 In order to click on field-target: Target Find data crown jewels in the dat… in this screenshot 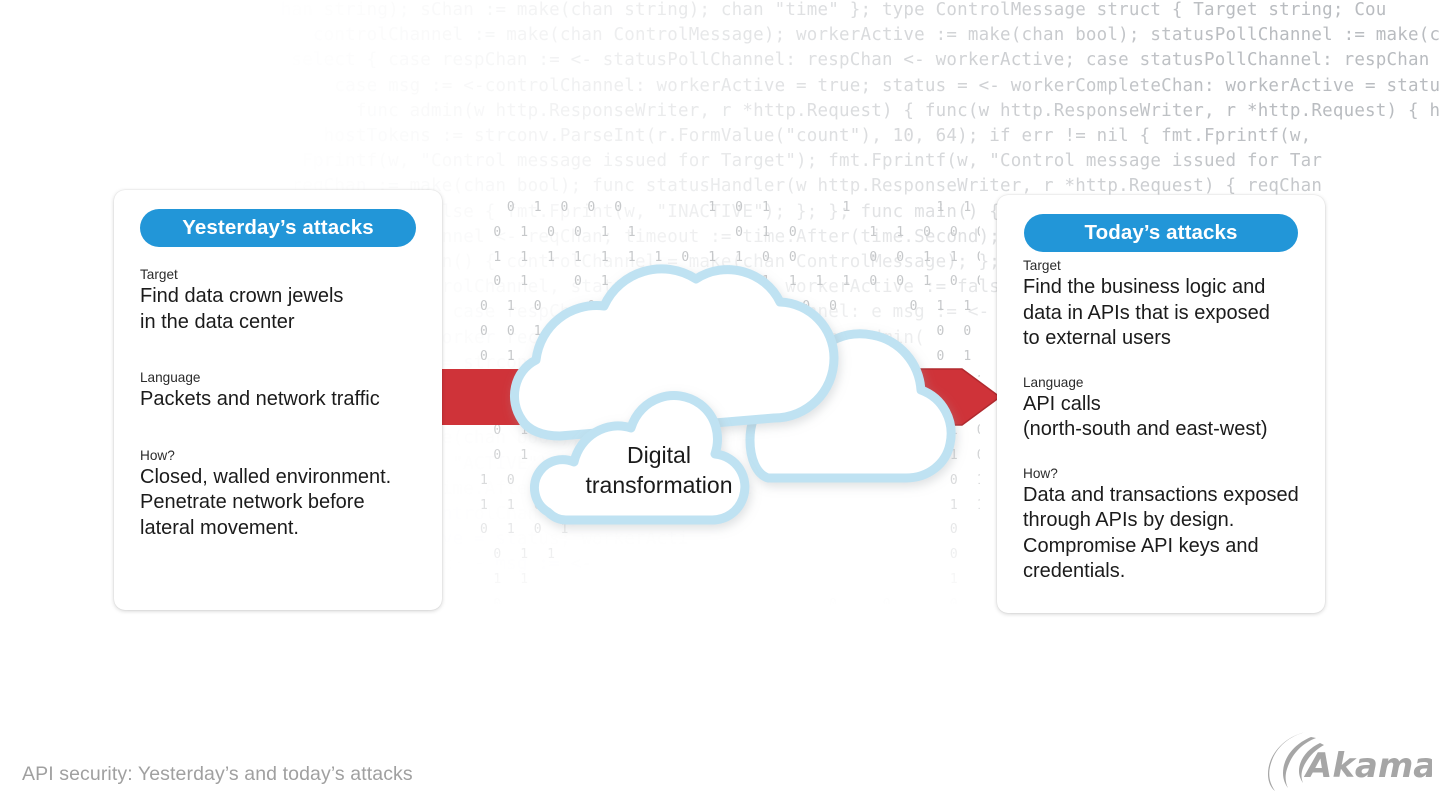, I will do `click(282, 300)`.